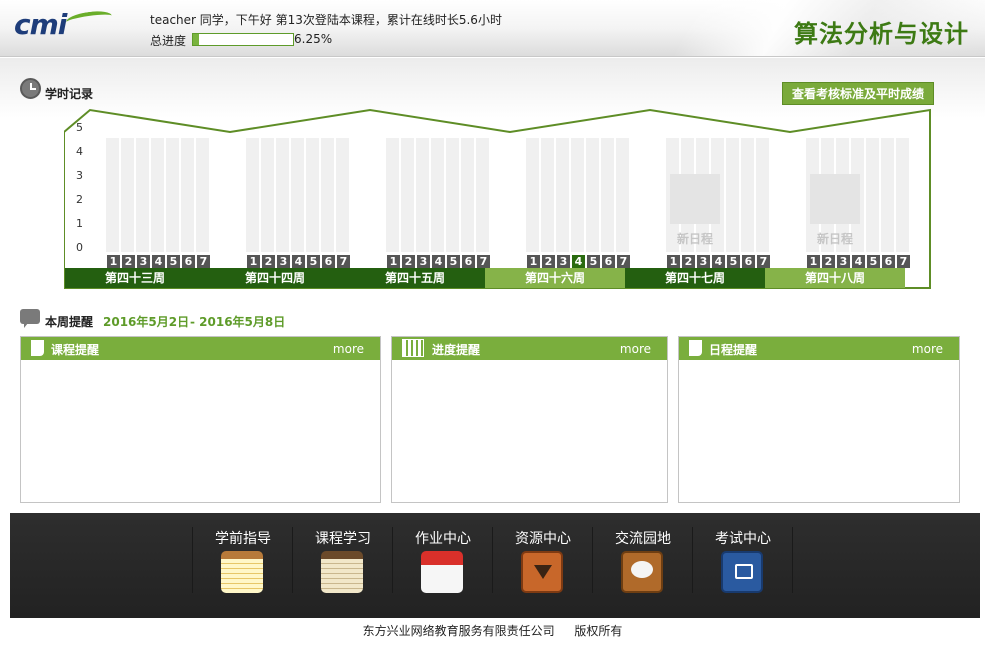  What do you see at coordinates (137, 199) in the screenshot?
I see `week-column: 1 2 3 4 5 6 7 第四十三周` at bounding box center [137, 199].